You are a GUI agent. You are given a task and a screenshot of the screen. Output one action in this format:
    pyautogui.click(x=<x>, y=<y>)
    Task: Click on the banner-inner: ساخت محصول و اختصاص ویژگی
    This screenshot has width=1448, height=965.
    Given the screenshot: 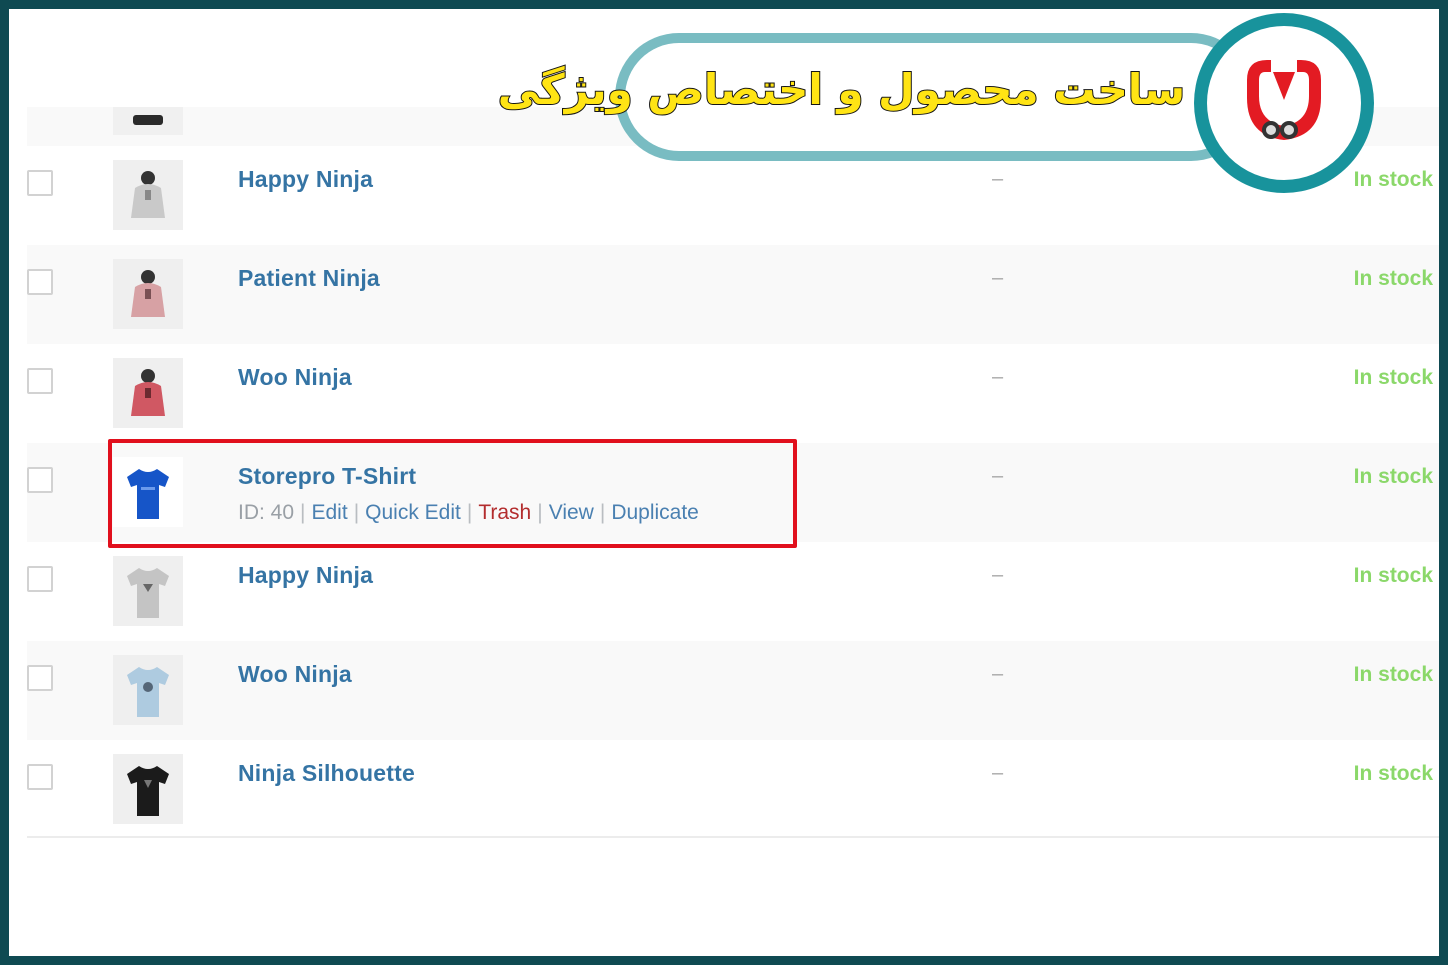 What is the action you would take?
    pyautogui.click(x=871, y=97)
    